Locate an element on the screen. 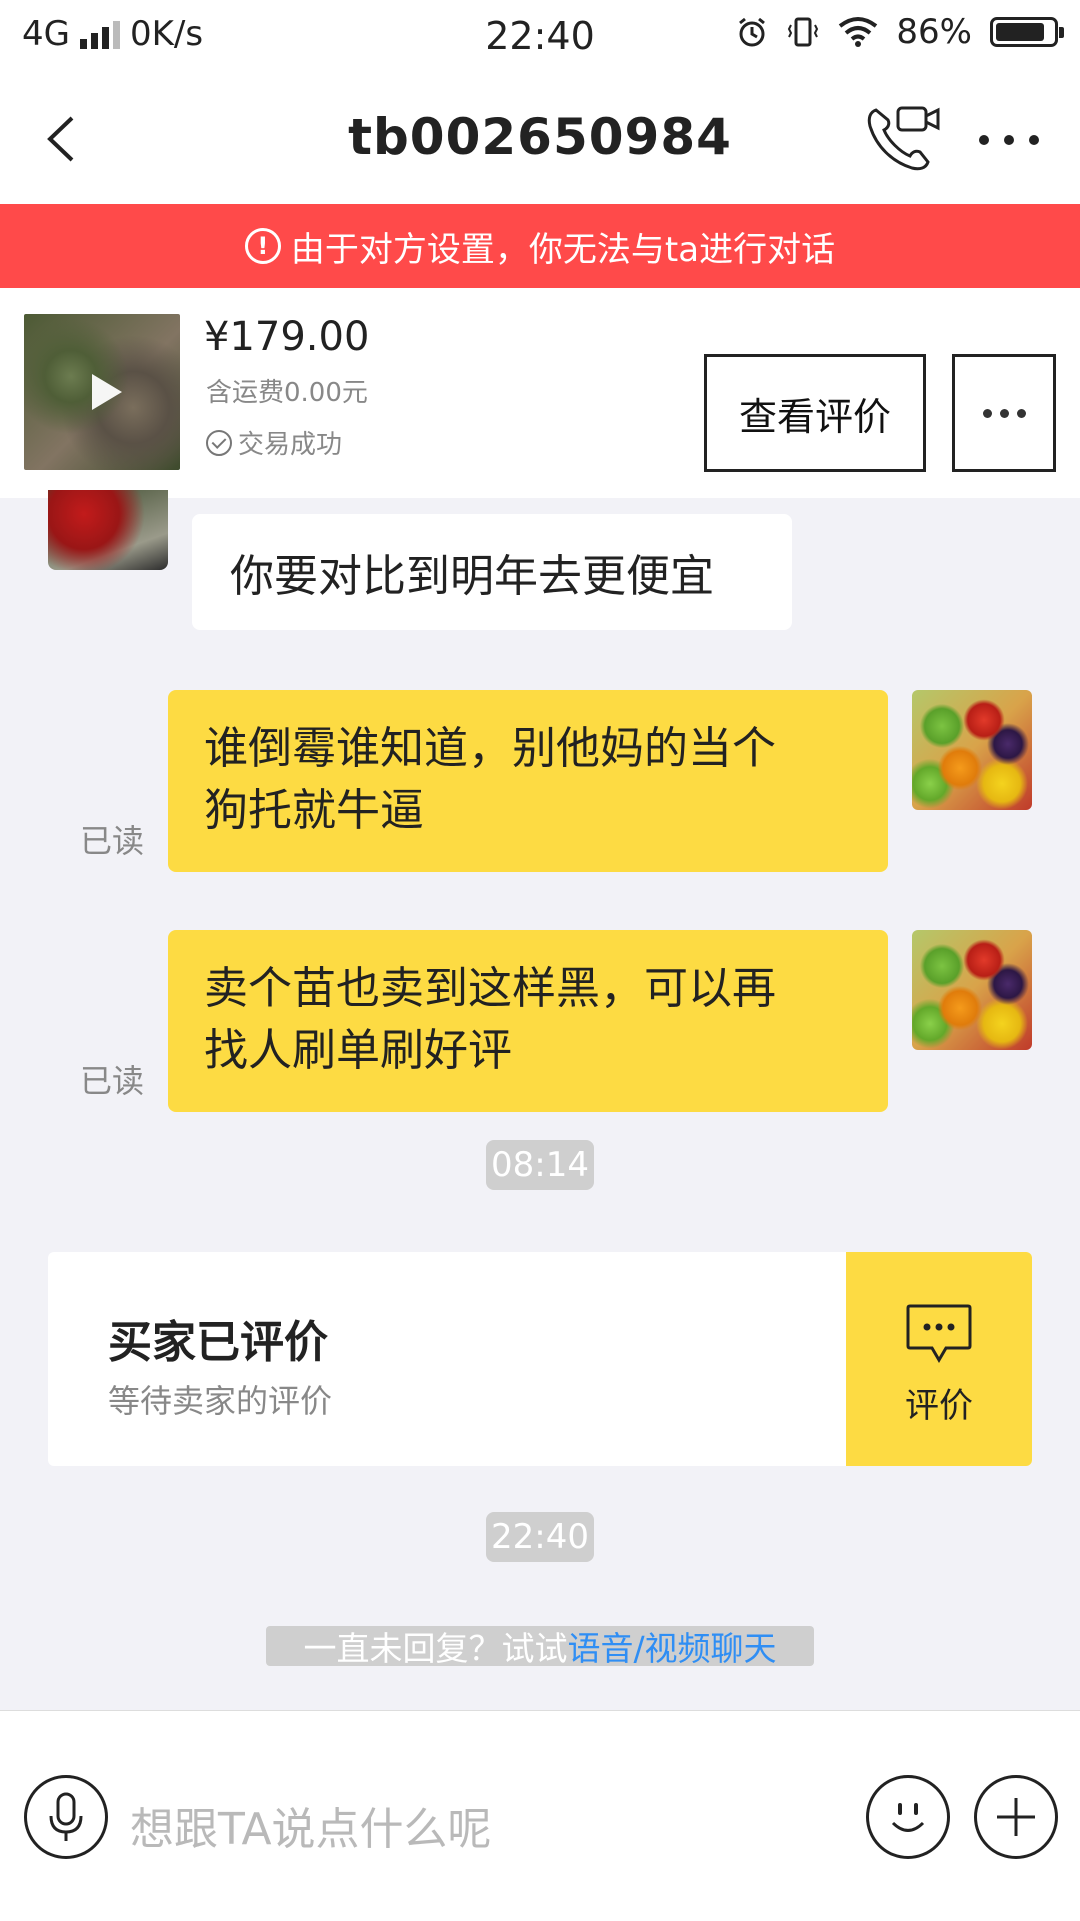  battery-level is located at coordinates (1020, 32).